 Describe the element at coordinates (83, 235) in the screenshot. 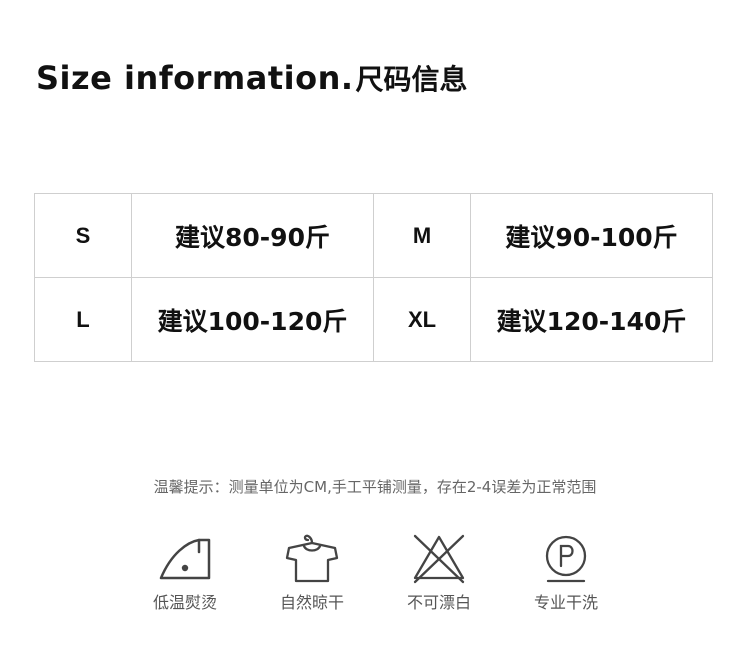

I see `size-cell: S` at that location.